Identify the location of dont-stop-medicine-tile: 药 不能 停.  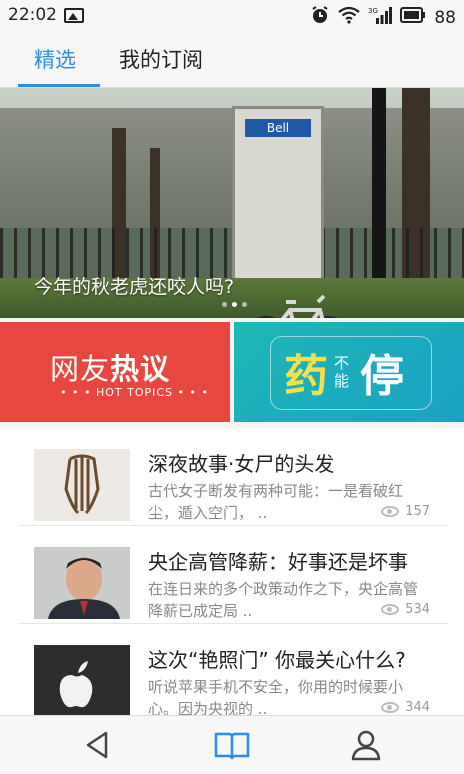
(349, 372).